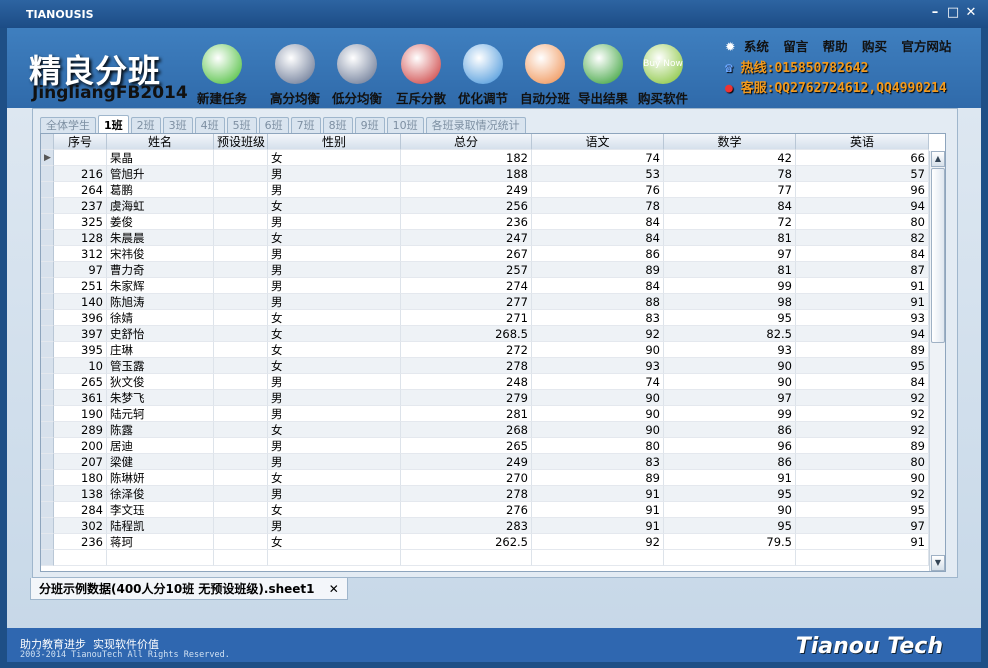  Describe the element at coordinates (485, 494) in the screenshot. I see `table-row: 138 徐泽俊 男 278 91 95 92` at that location.